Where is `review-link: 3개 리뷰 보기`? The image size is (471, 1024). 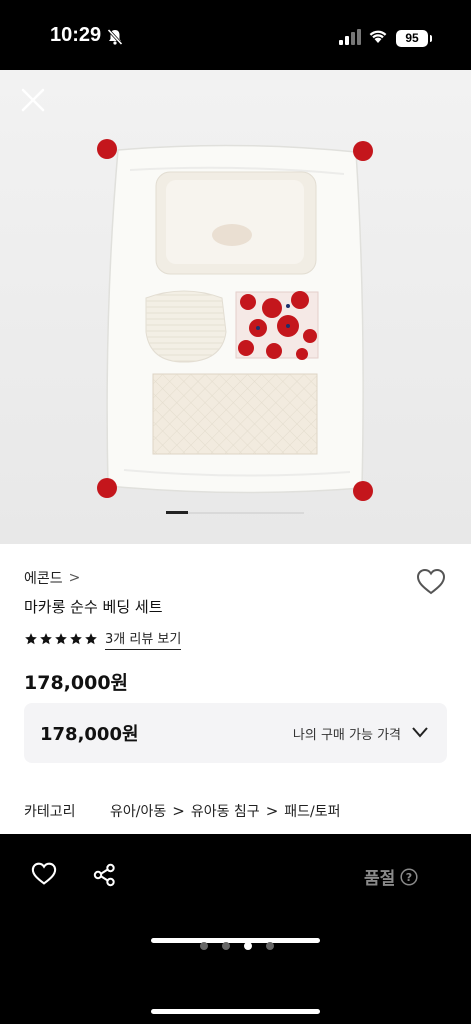
review-link: 3개 리뷰 보기 is located at coordinates (143, 639).